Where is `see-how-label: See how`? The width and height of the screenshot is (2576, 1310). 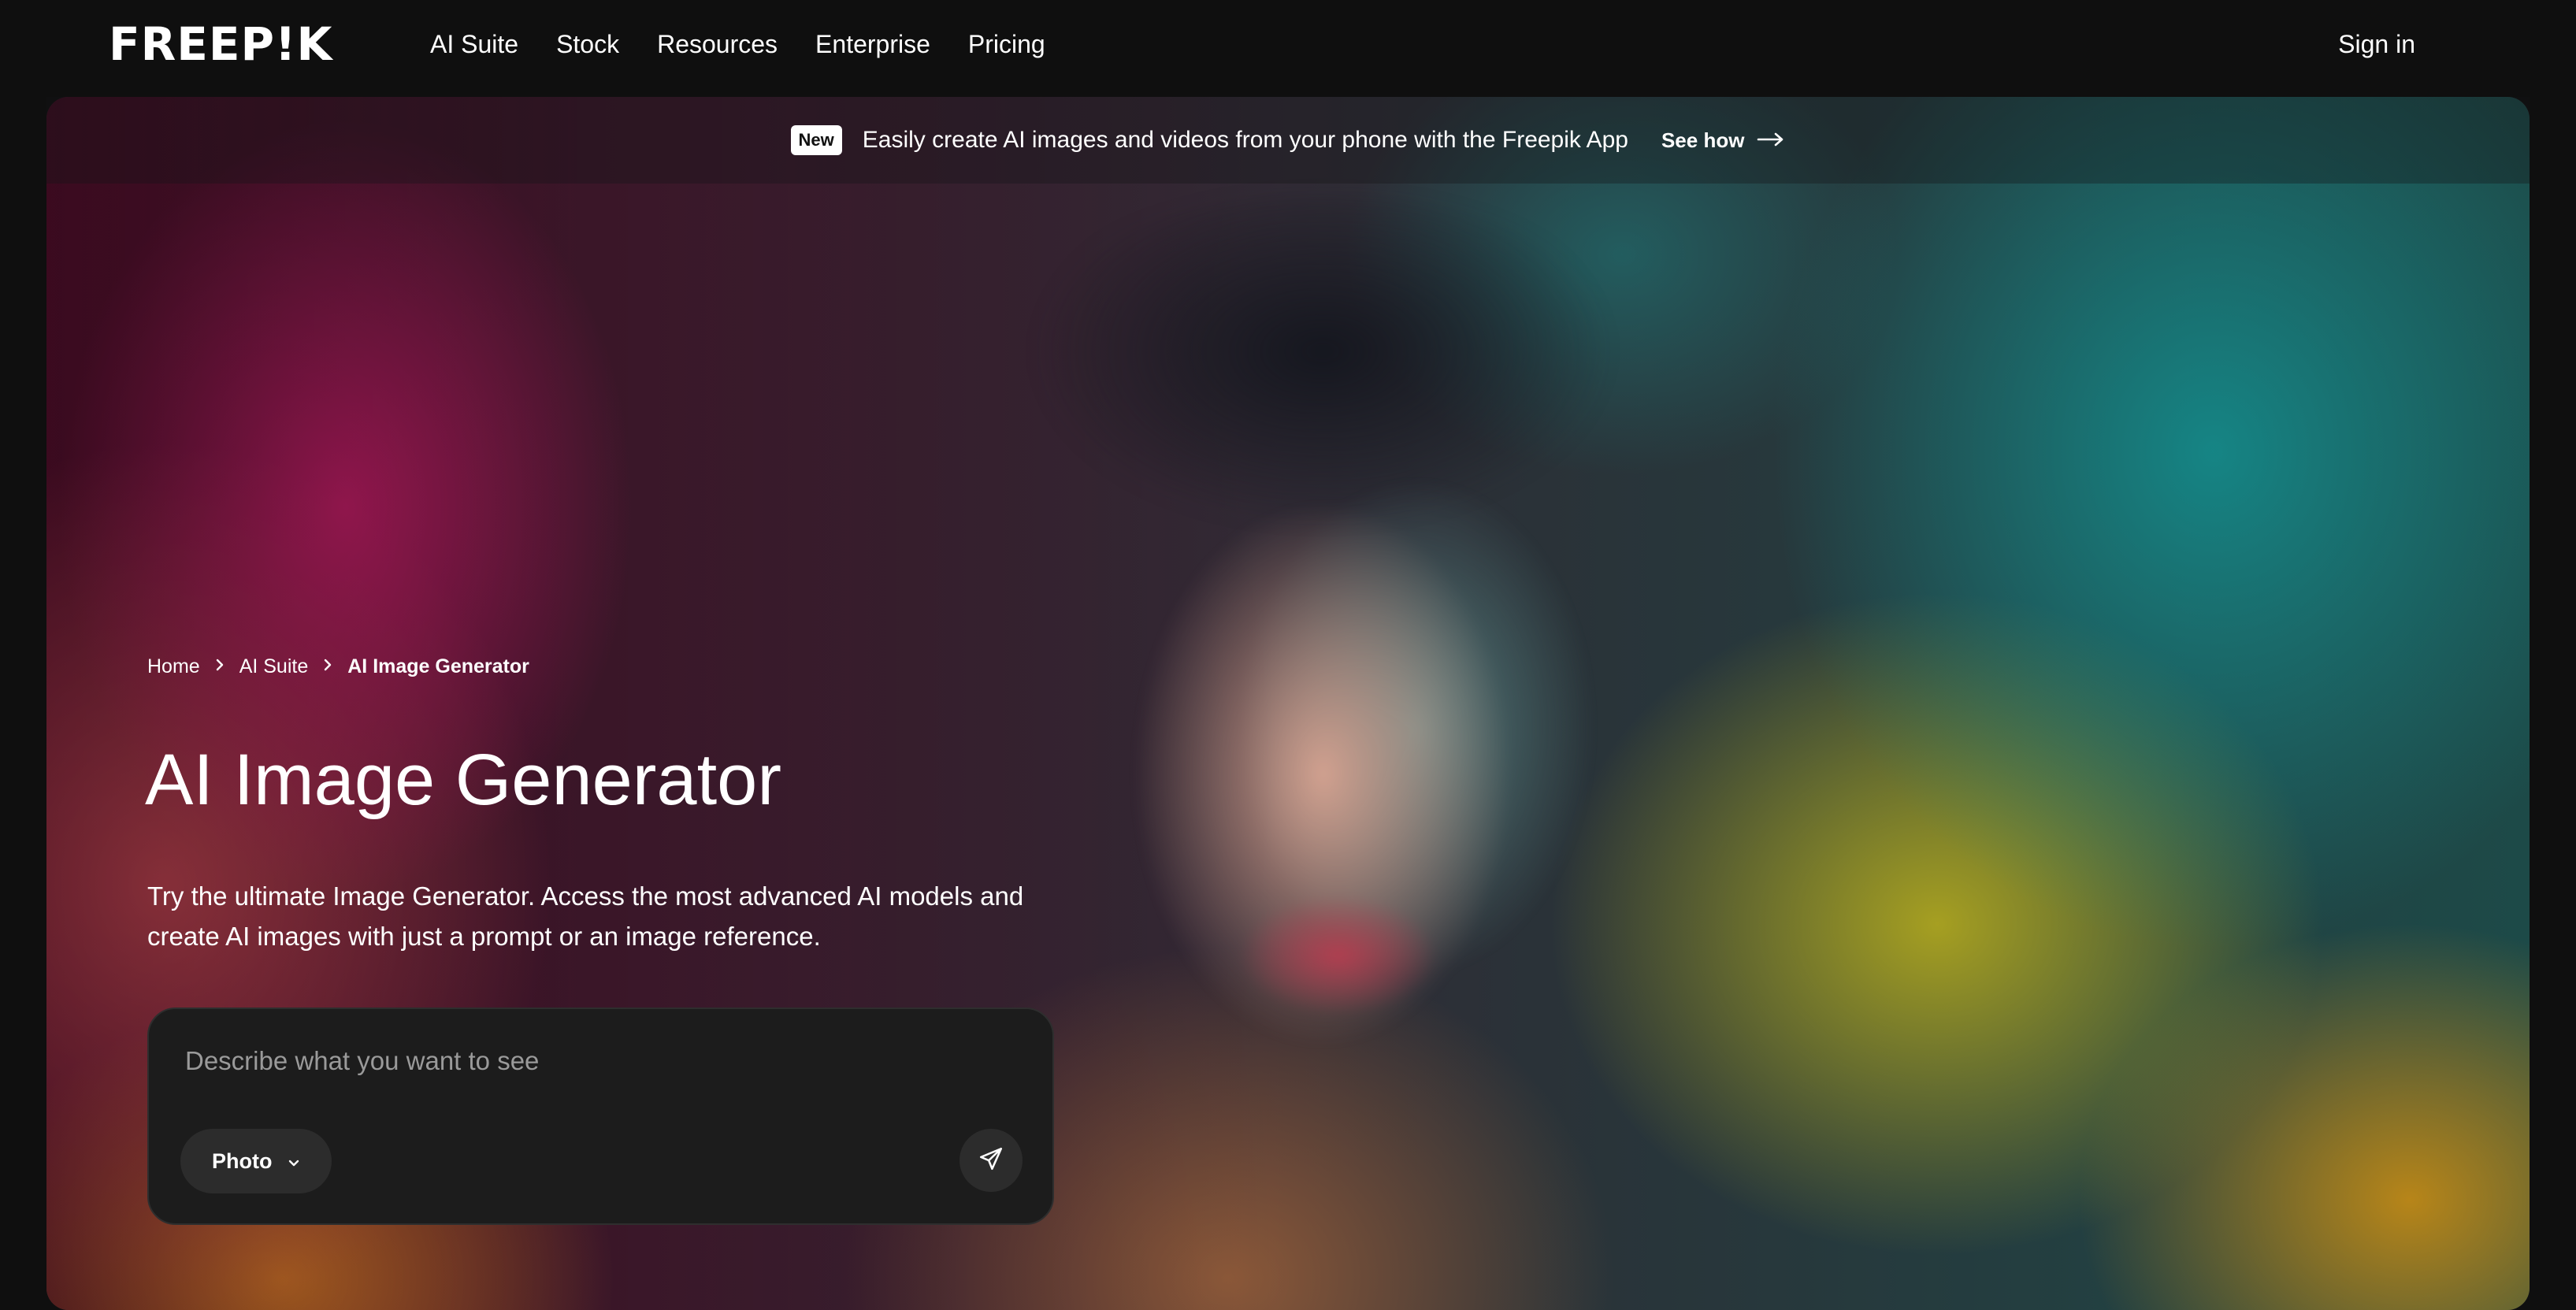 see-how-label: See how is located at coordinates (1703, 140).